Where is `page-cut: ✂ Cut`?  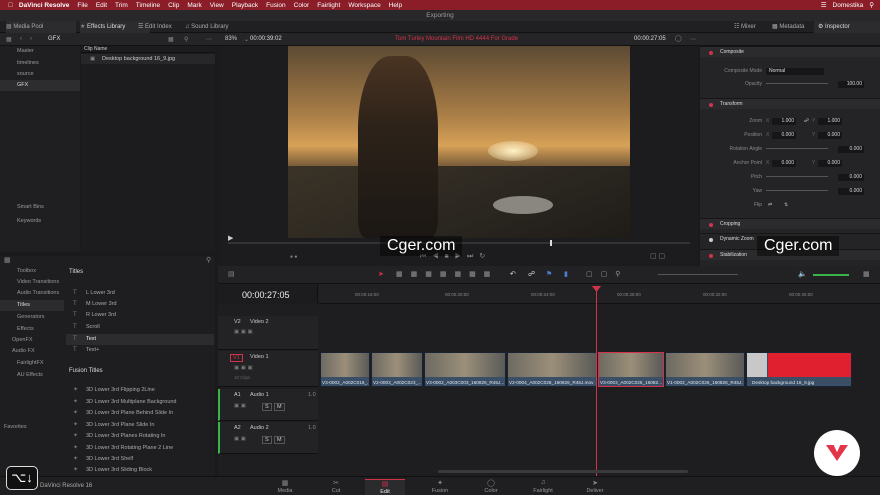
page-cut: ✂ Cut is located at coordinates (336, 486).